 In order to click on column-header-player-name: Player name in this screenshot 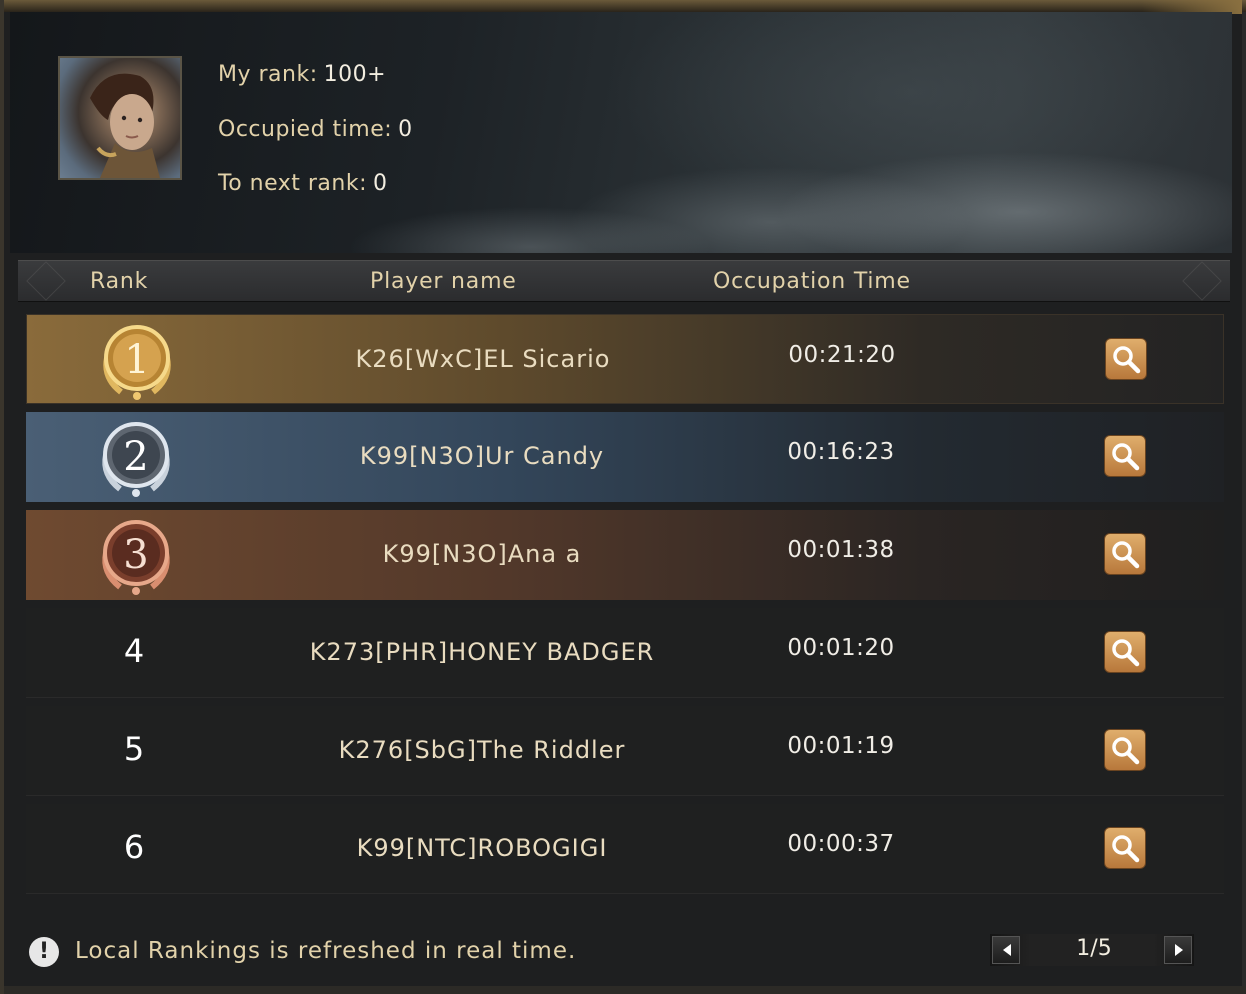, I will do `click(443, 281)`.